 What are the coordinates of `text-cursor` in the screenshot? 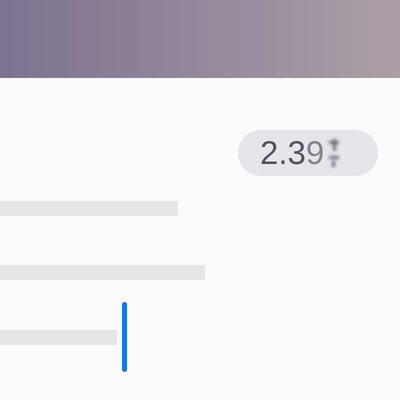 It's located at (124, 337).